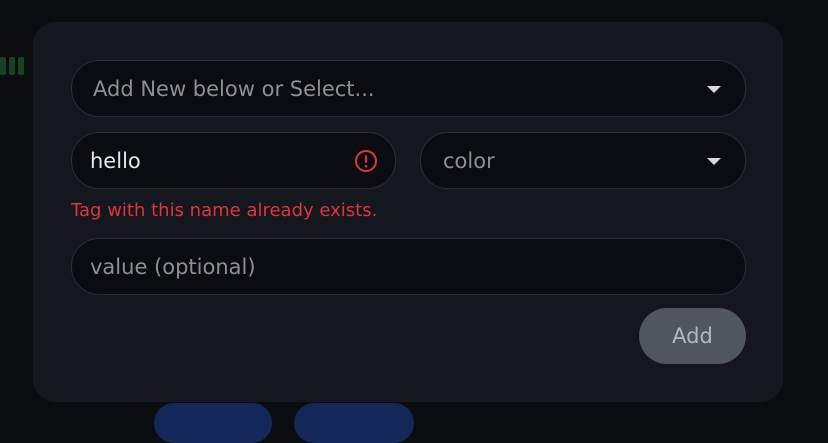  What do you see at coordinates (224, 210) in the screenshot?
I see `name-error-message: Tag with this name already exists.` at bounding box center [224, 210].